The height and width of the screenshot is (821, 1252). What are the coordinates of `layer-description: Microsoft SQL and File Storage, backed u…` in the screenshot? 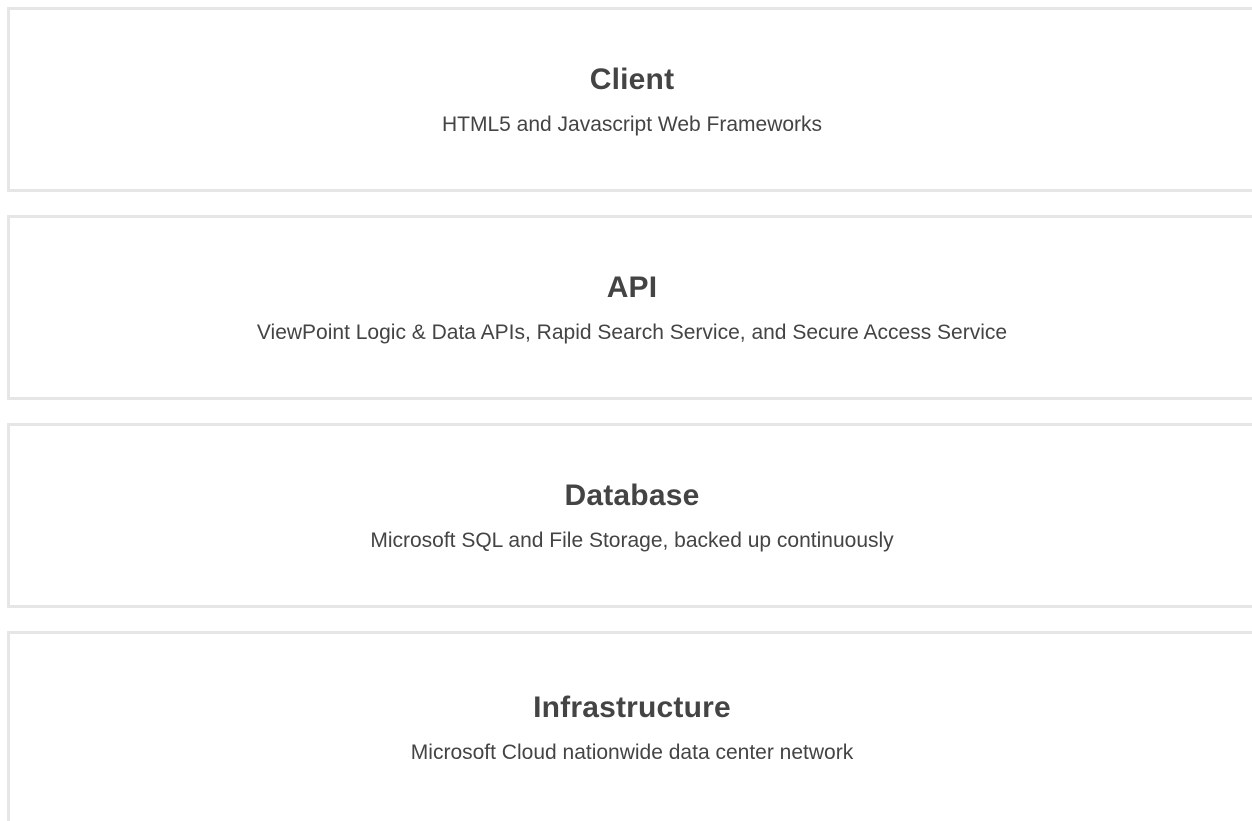 It's located at (632, 540).